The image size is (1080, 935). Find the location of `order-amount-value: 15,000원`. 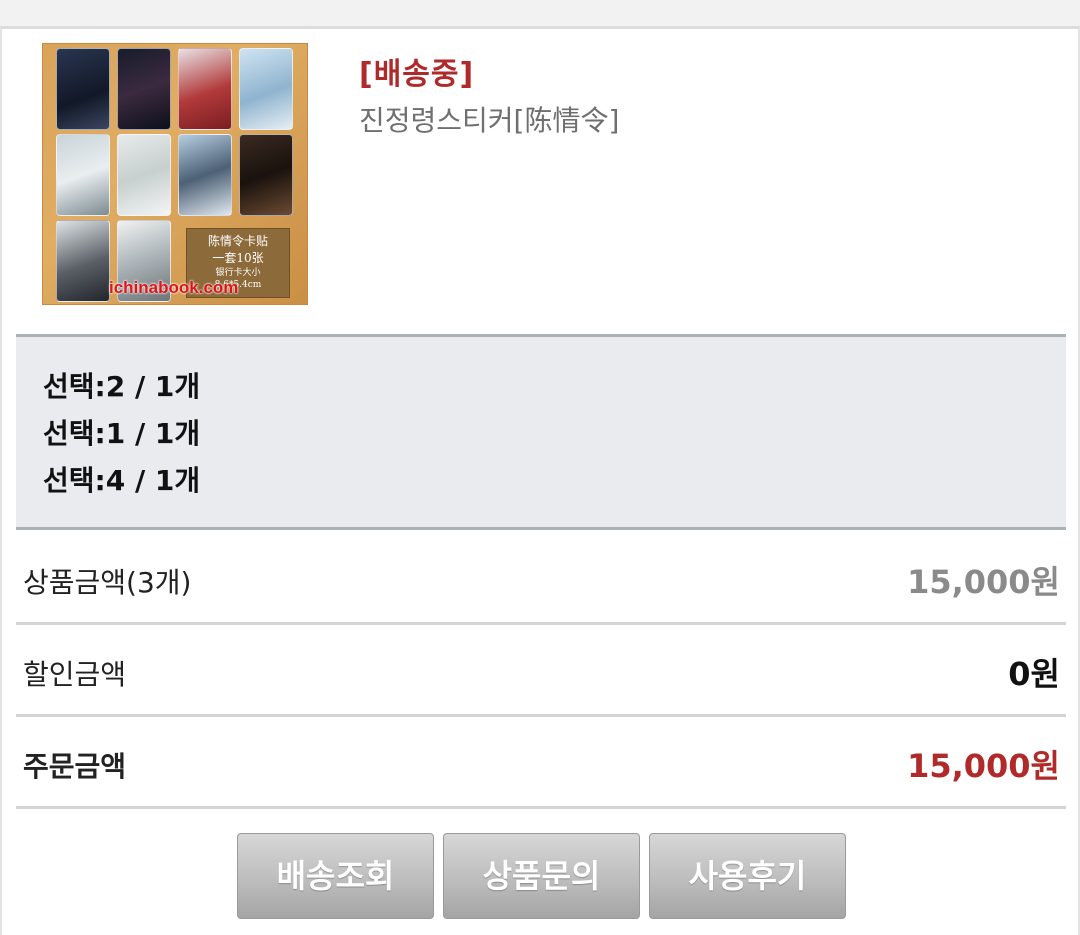

order-amount-value: 15,000원 is located at coordinates (983, 766).